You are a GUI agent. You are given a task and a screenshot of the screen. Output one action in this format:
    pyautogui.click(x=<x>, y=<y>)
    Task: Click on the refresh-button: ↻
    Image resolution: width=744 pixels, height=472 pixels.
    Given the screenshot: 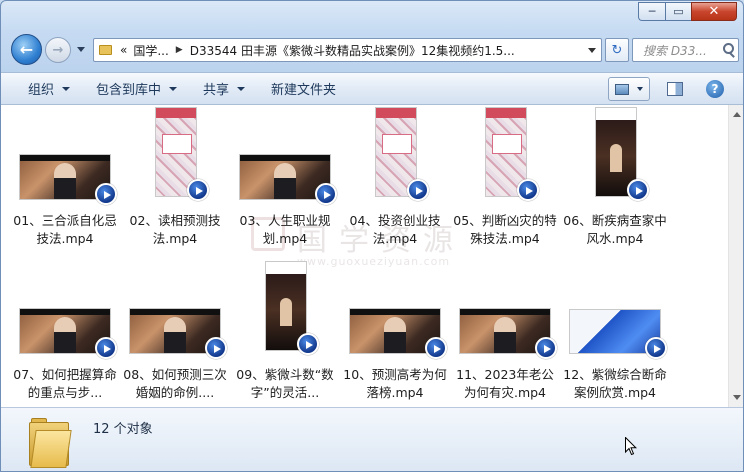 What is the action you would take?
    pyautogui.click(x=617, y=50)
    